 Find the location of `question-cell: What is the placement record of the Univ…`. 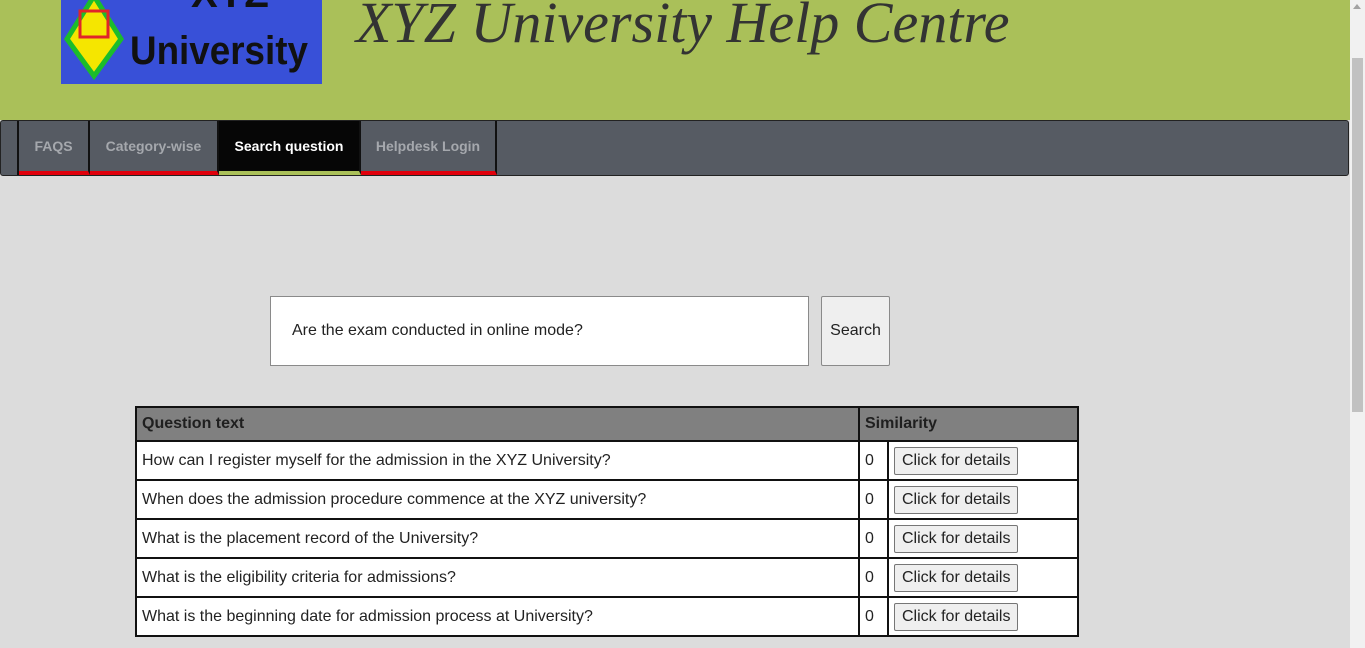

question-cell: What is the placement record of the Univ… is located at coordinates (497, 538).